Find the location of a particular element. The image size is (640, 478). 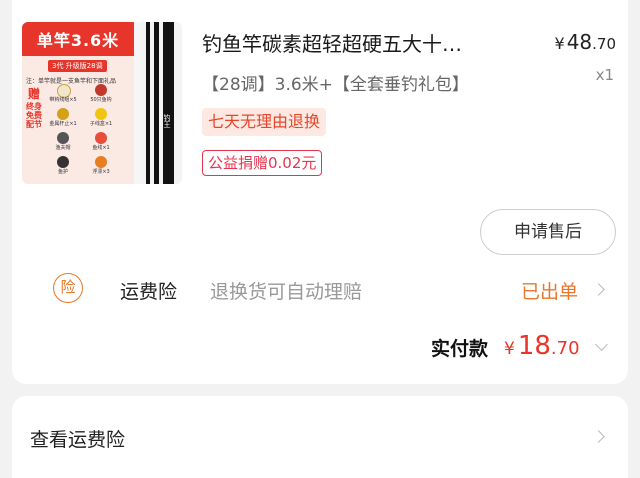

paid-amount: ¥18.70 is located at coordinates (542, 346).